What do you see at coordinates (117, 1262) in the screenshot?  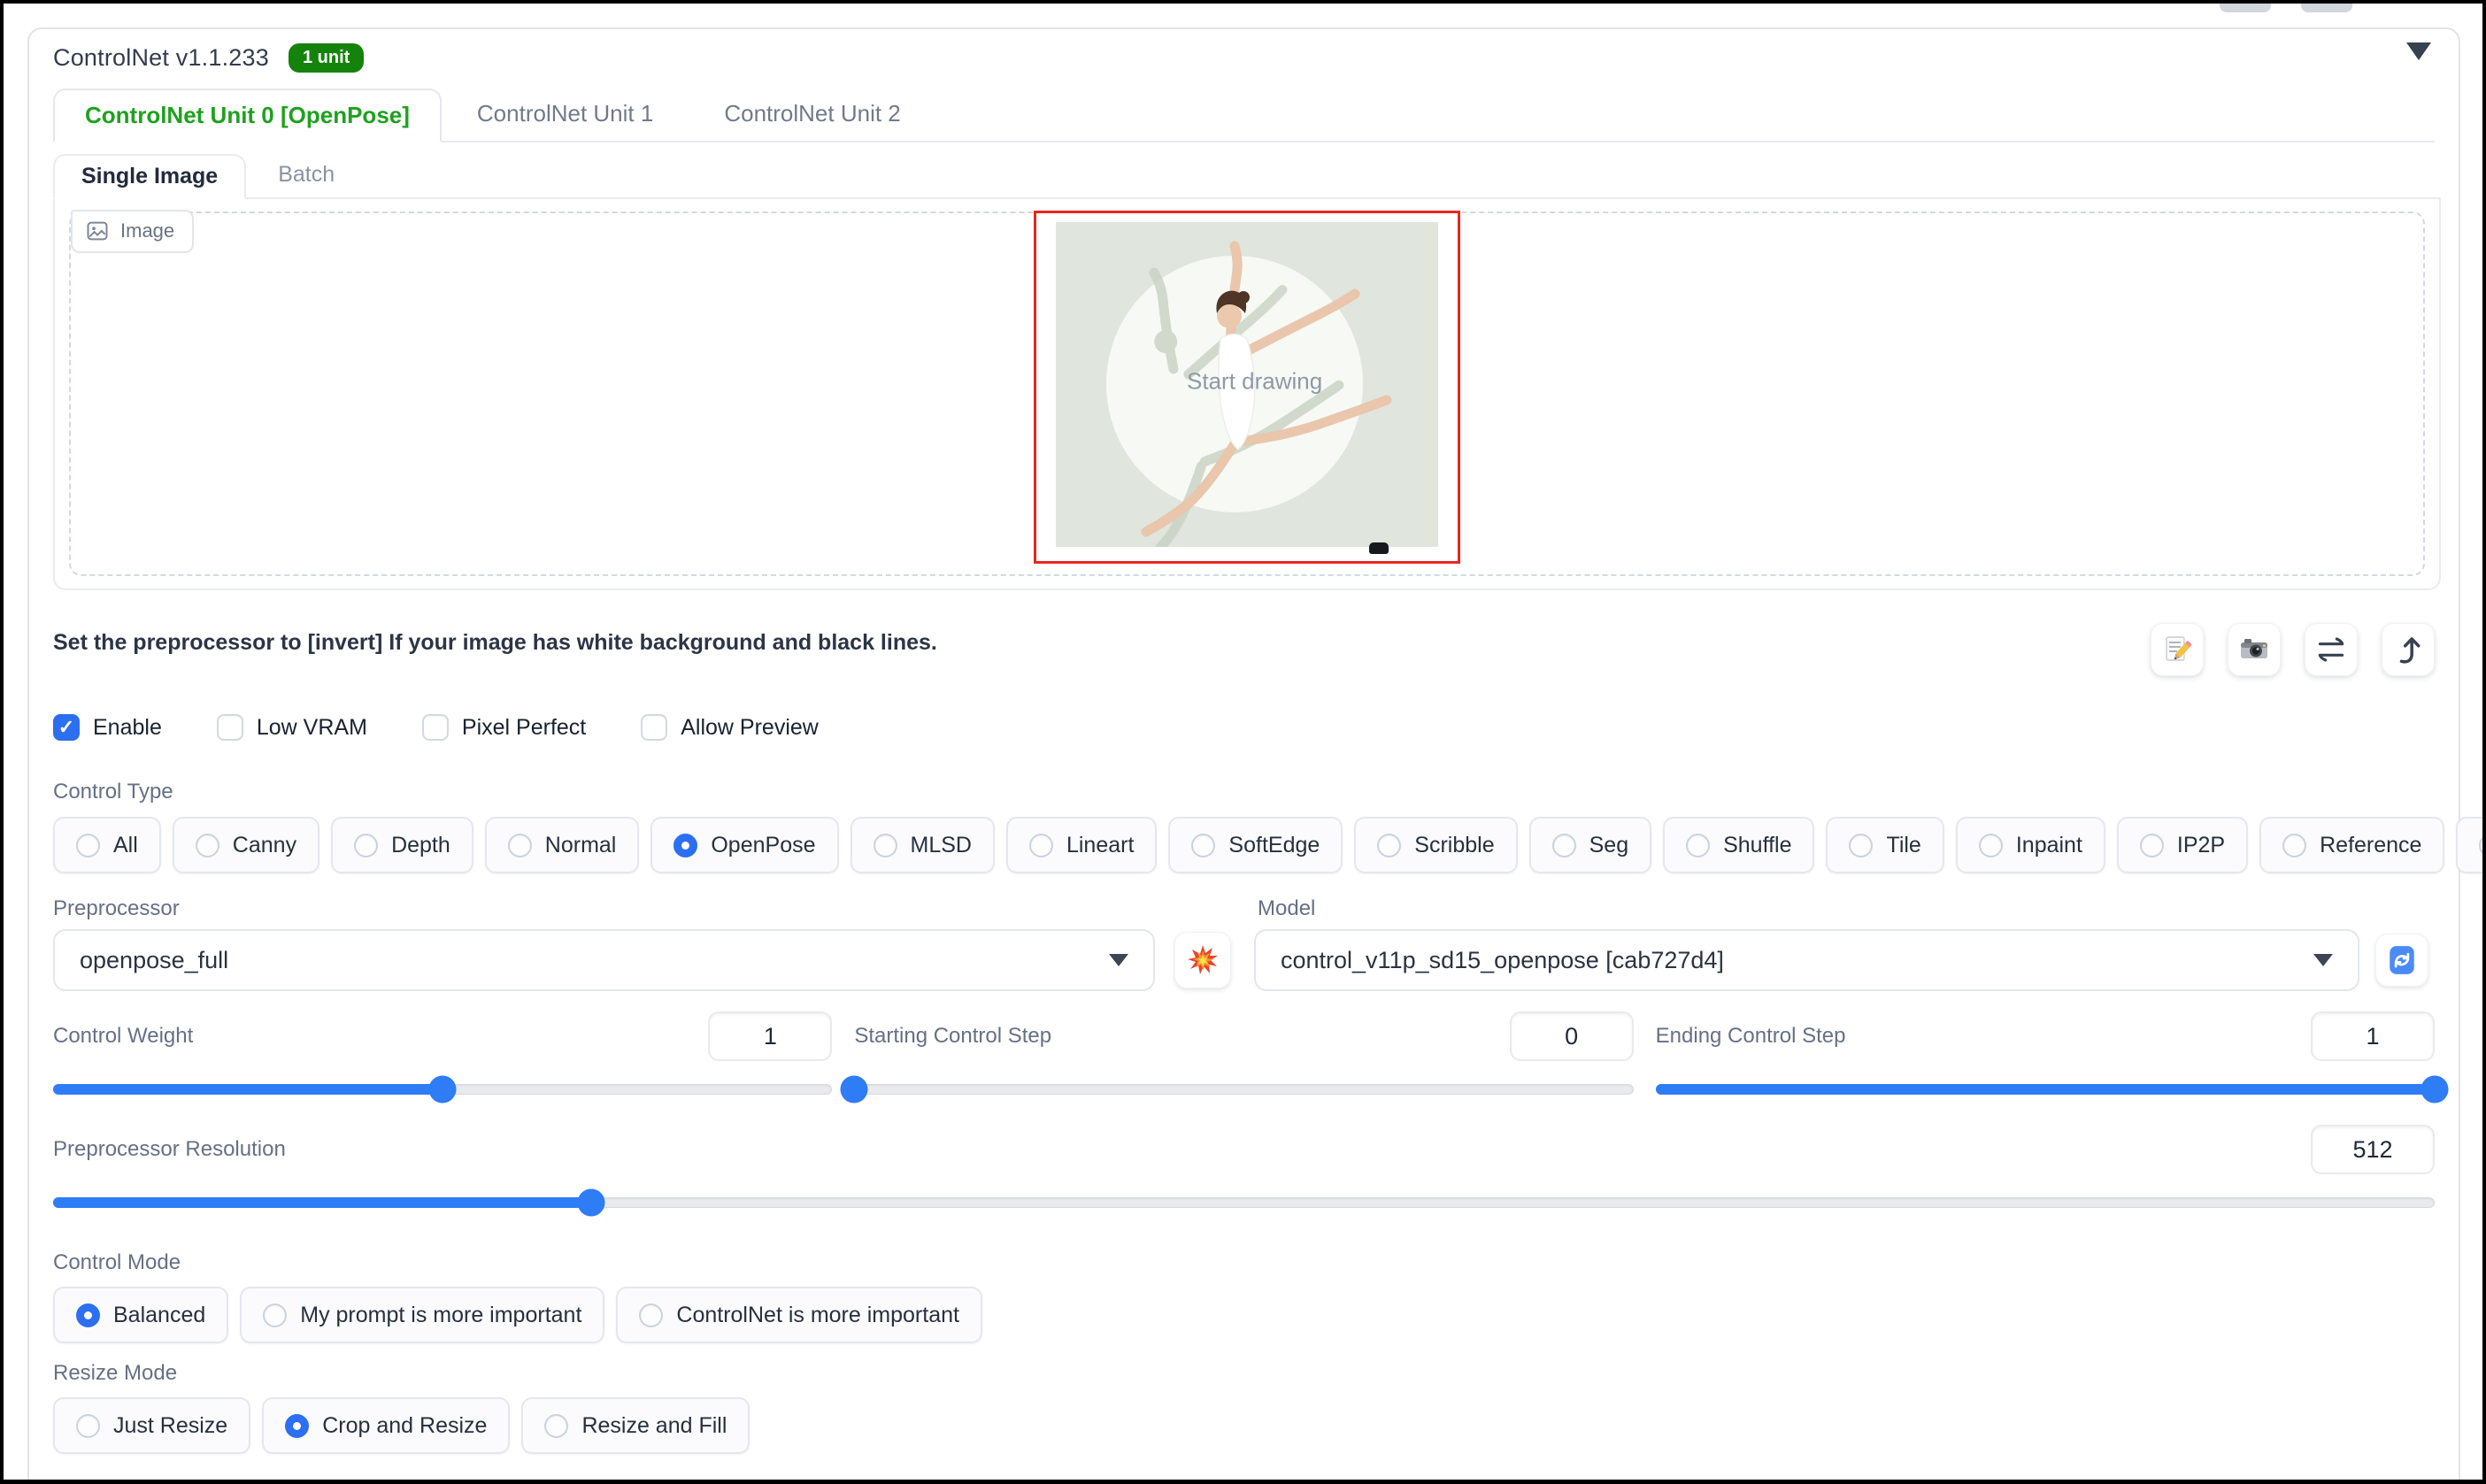 I see `control-mode-label: Control Mode` at bounding box center [117, 1262].